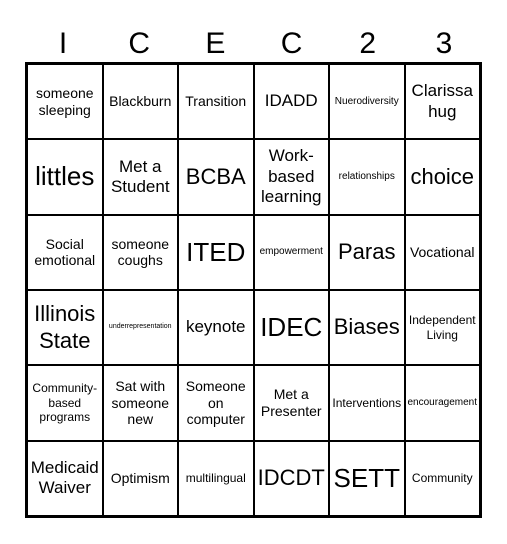 Image resolution: width=507 pixels, height=544 pixels. Describe the element at coordinates (367, 328) in the screenshot. I see `bingo-cell: Biases` at that location.